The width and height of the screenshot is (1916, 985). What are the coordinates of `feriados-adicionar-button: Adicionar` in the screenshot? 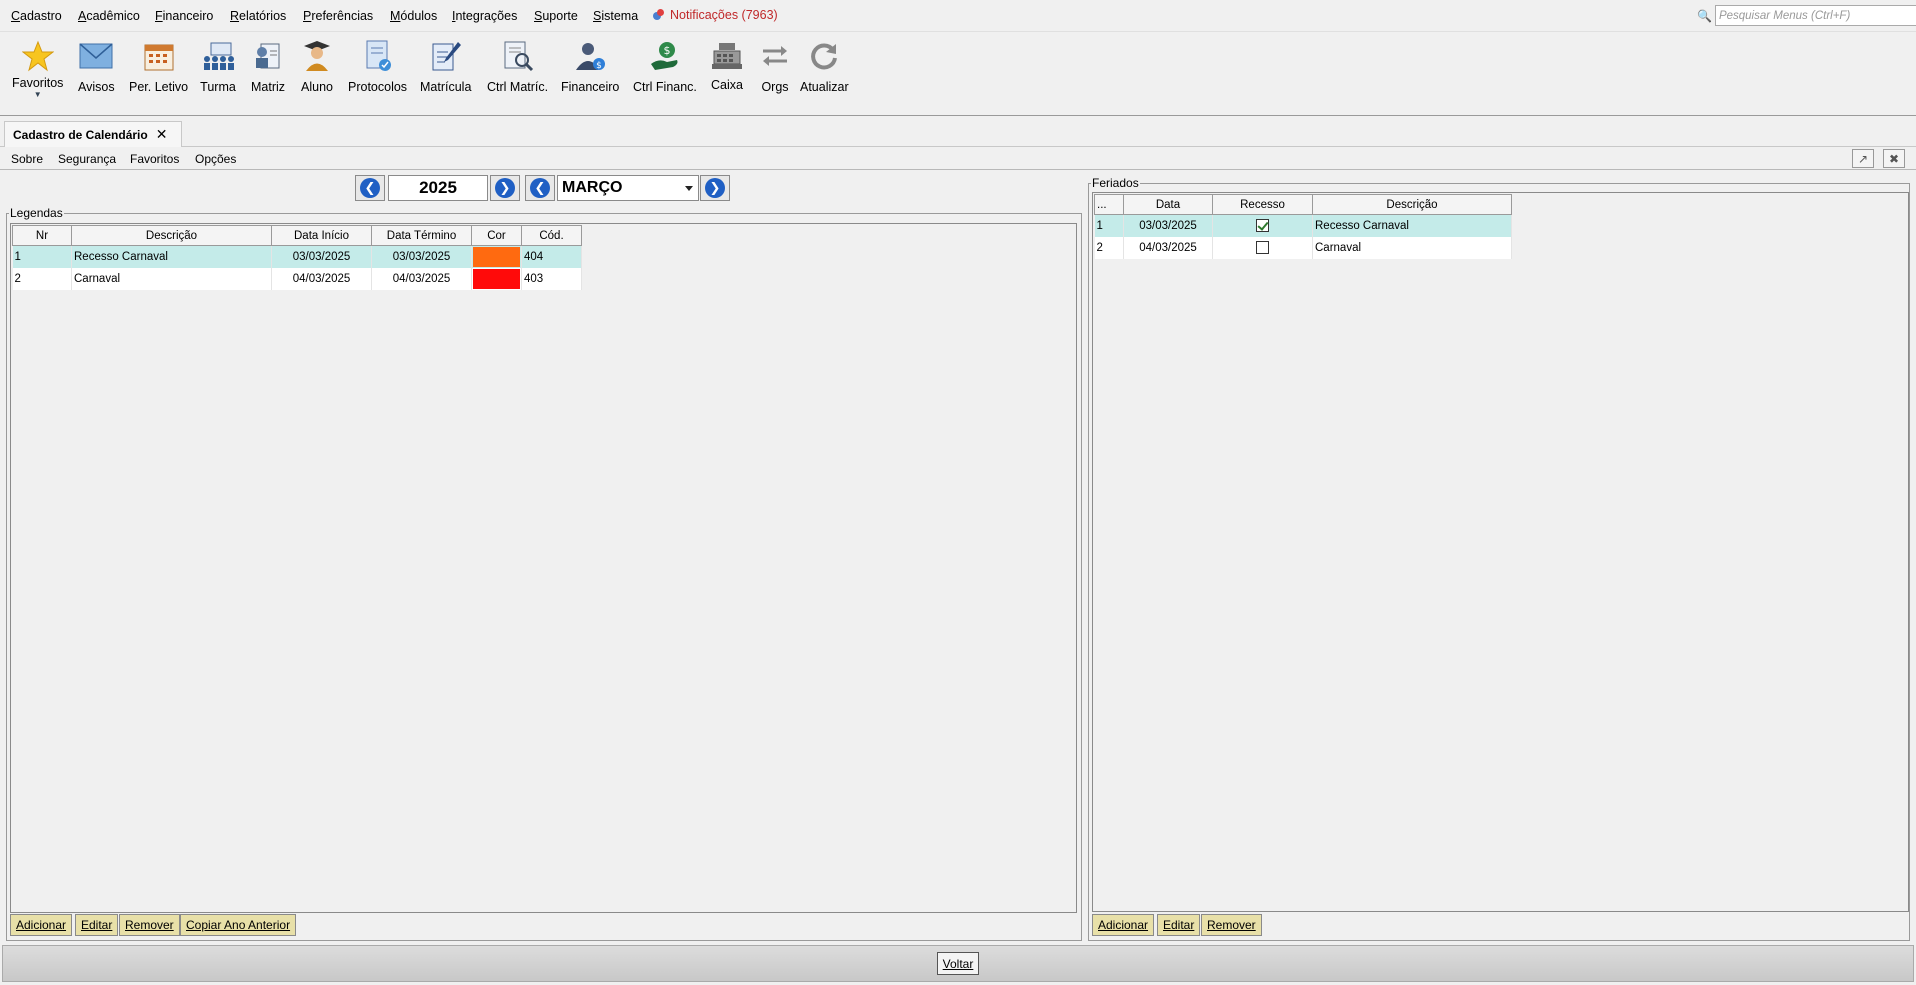 It's located at (1123, 925).